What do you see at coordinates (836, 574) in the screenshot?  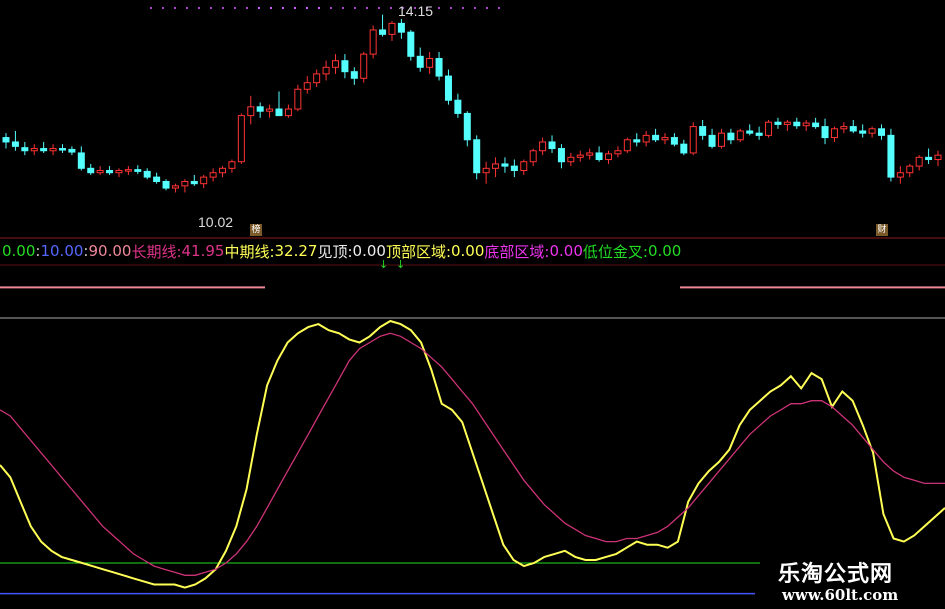 I see `watermark-title: 乐淘公式网` at bounding box center [836, 574].